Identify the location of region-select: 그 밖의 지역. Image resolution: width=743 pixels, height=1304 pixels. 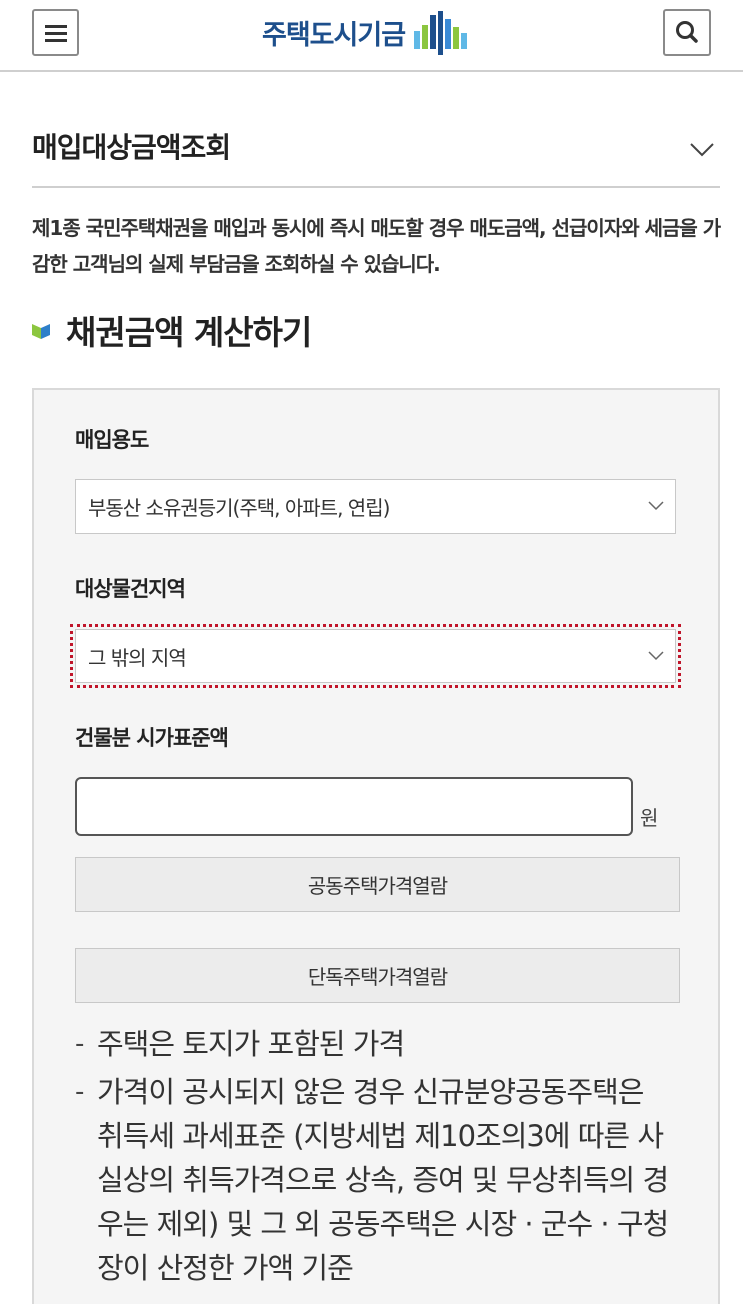
(375, 656).